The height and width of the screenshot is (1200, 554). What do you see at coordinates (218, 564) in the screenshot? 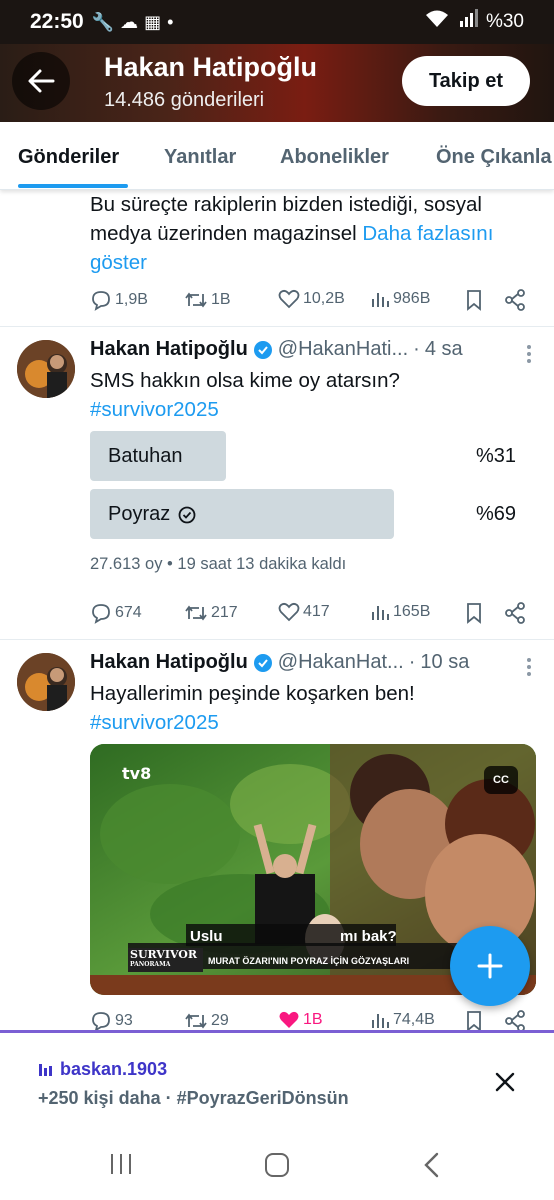
I see `poll-meta: 27.613 oy • 19 saat 13 dakika kaldı` at bounding box center [218, 564].